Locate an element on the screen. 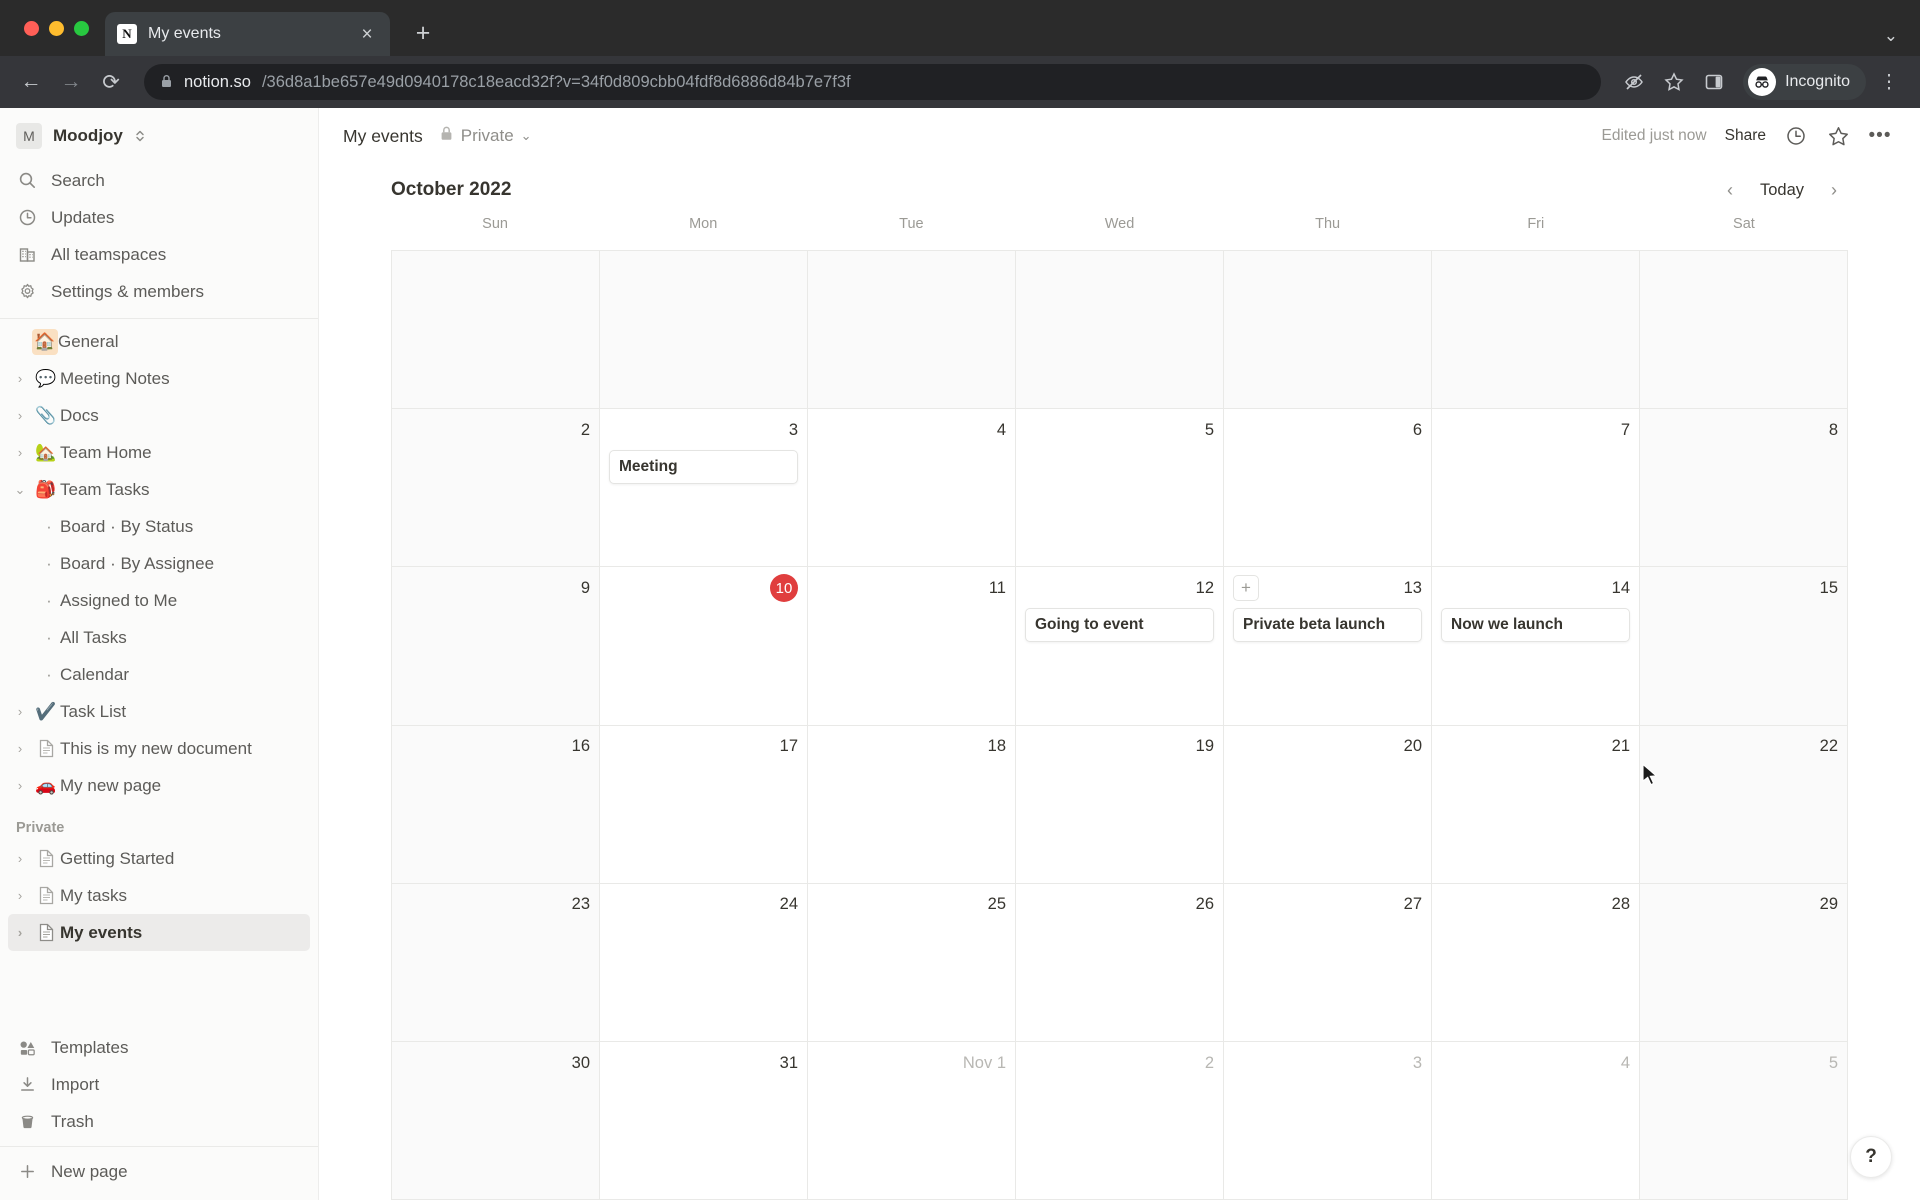  calendar-cell: 29 is located at coordinates (1744, 962).